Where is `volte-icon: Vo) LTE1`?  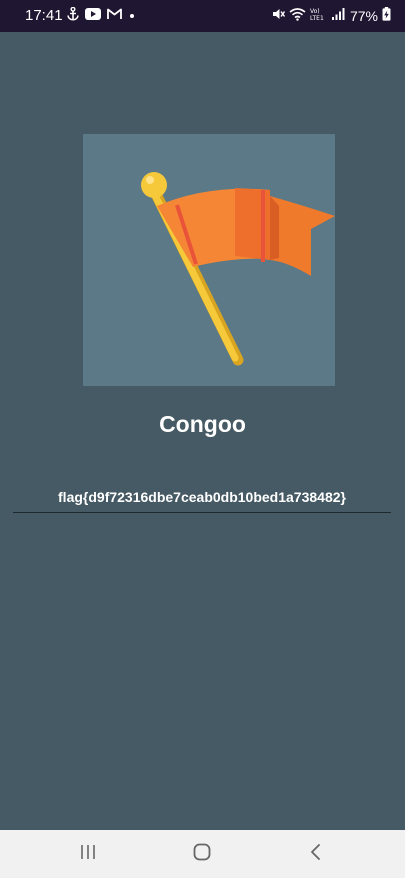 volte-icon: Vo) LTE1 is located at coordinates (319, 16).